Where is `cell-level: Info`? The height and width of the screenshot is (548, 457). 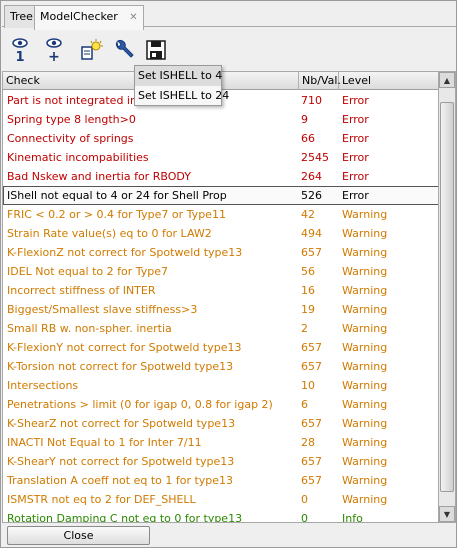 cell-level: Info is located at coordinates (352, 517).